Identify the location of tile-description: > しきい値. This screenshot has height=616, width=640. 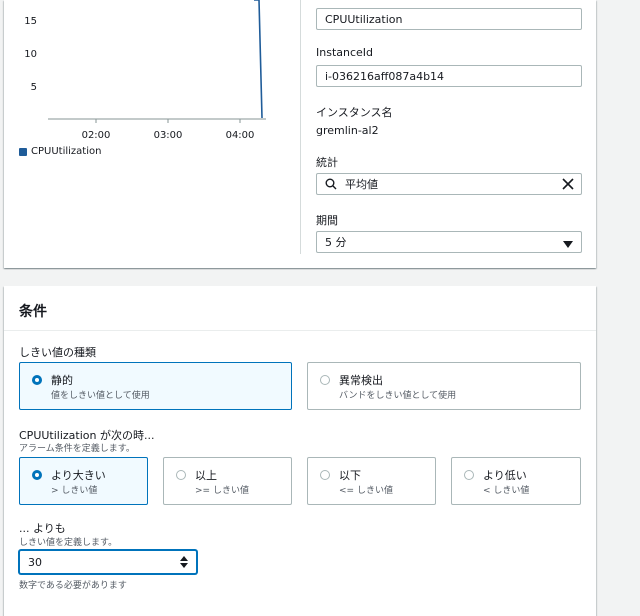
(74, 491).